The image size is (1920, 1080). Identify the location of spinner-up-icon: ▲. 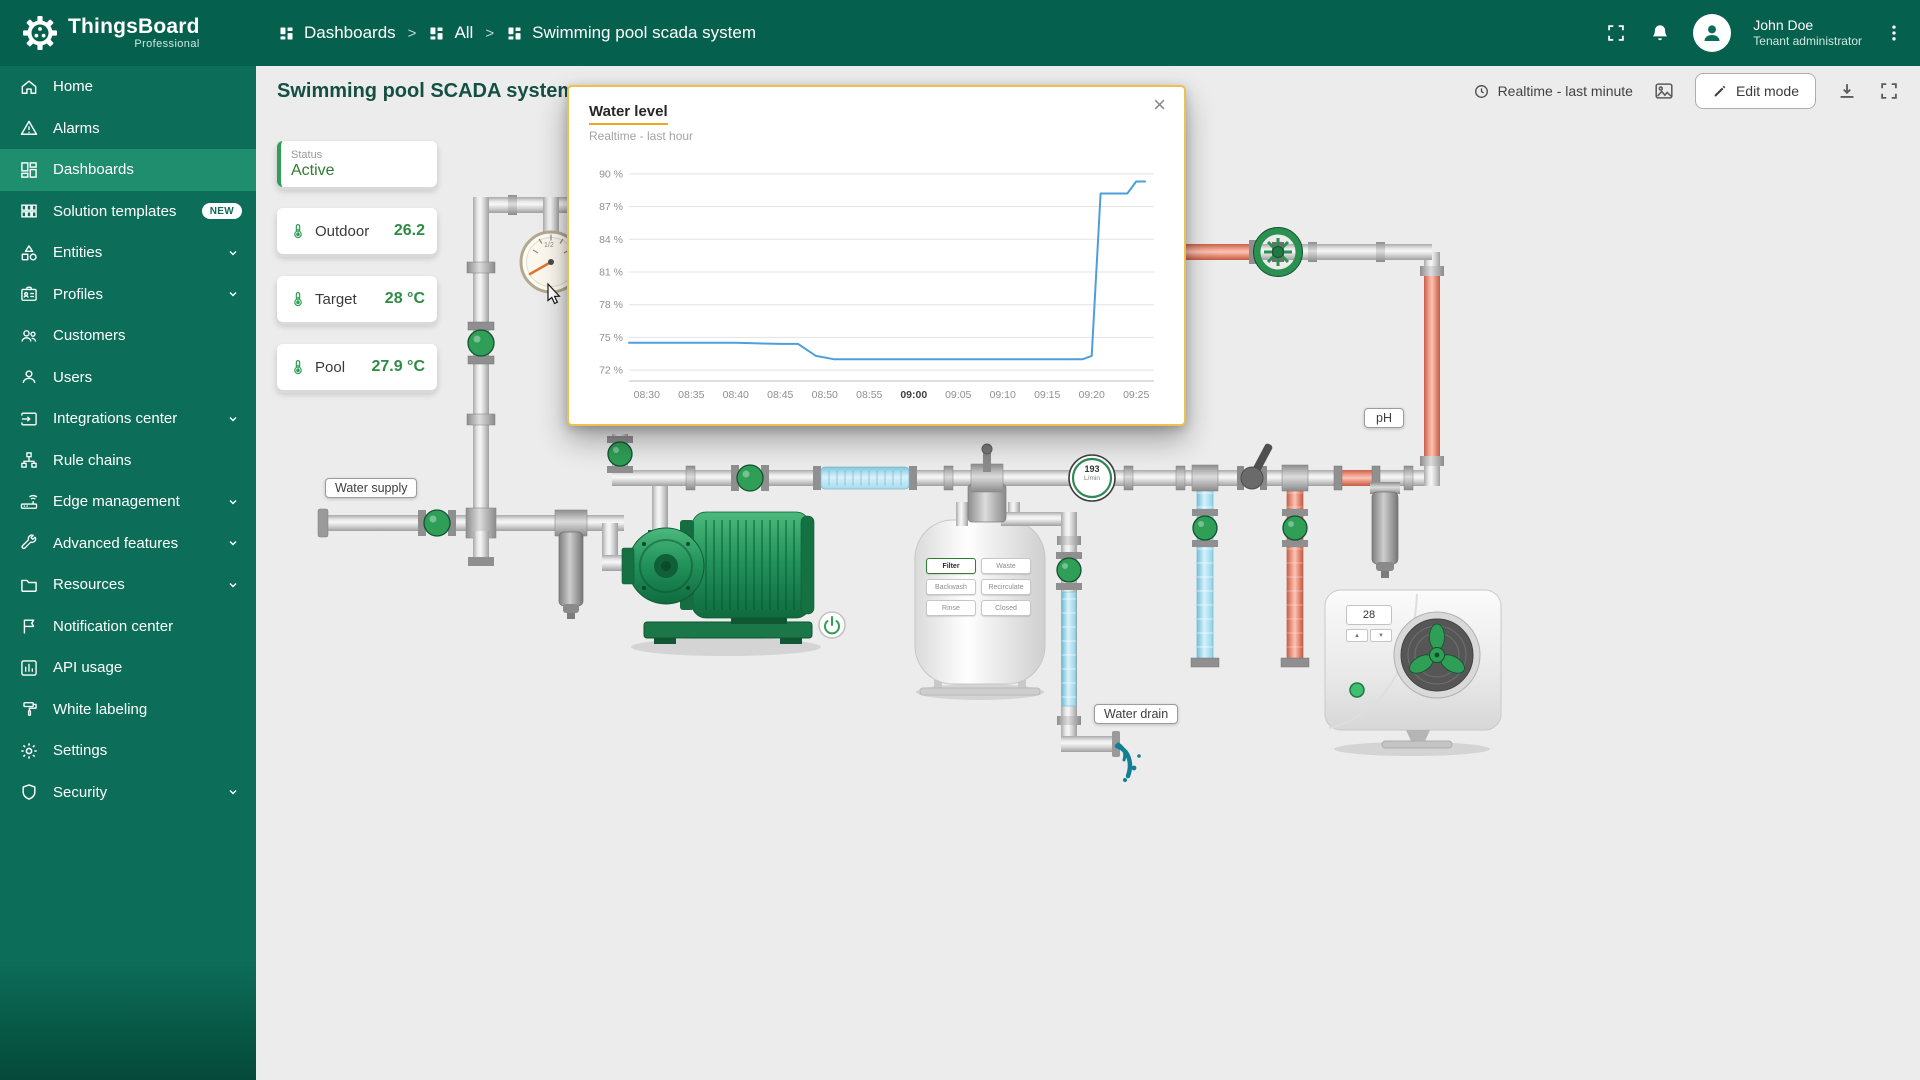
(1357, 635).